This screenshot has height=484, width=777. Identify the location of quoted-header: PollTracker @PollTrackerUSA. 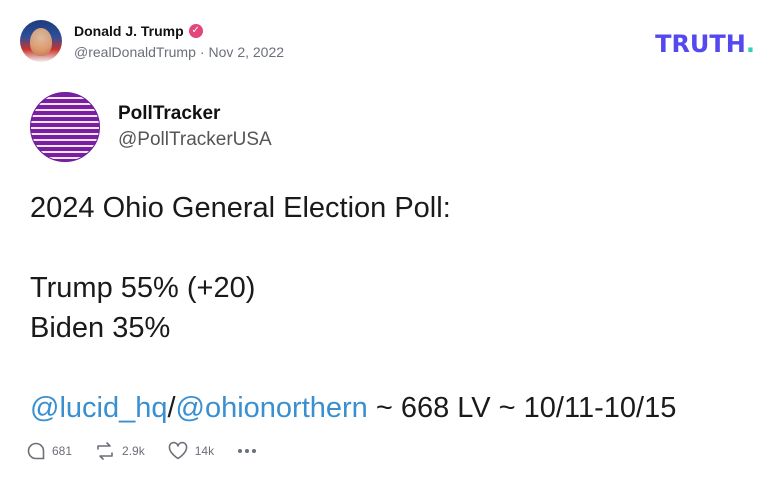
(393, 127).